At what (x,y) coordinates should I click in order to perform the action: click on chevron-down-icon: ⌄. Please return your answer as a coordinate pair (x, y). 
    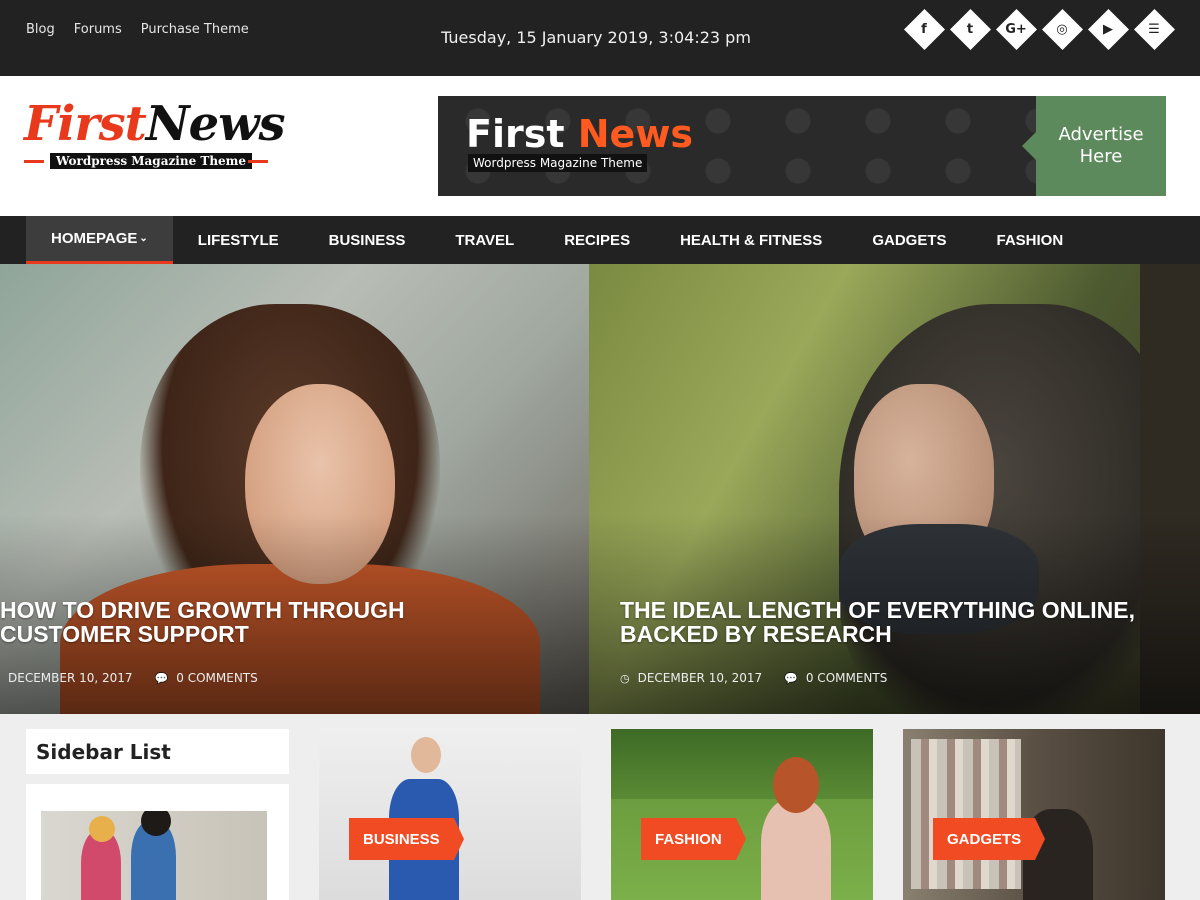
    Looking at the image, I should click on (143, 238).